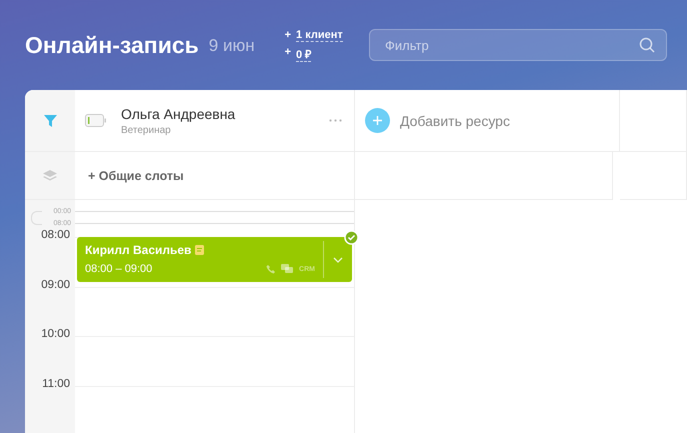  I want to click on plus-icon, so click(377, 120).